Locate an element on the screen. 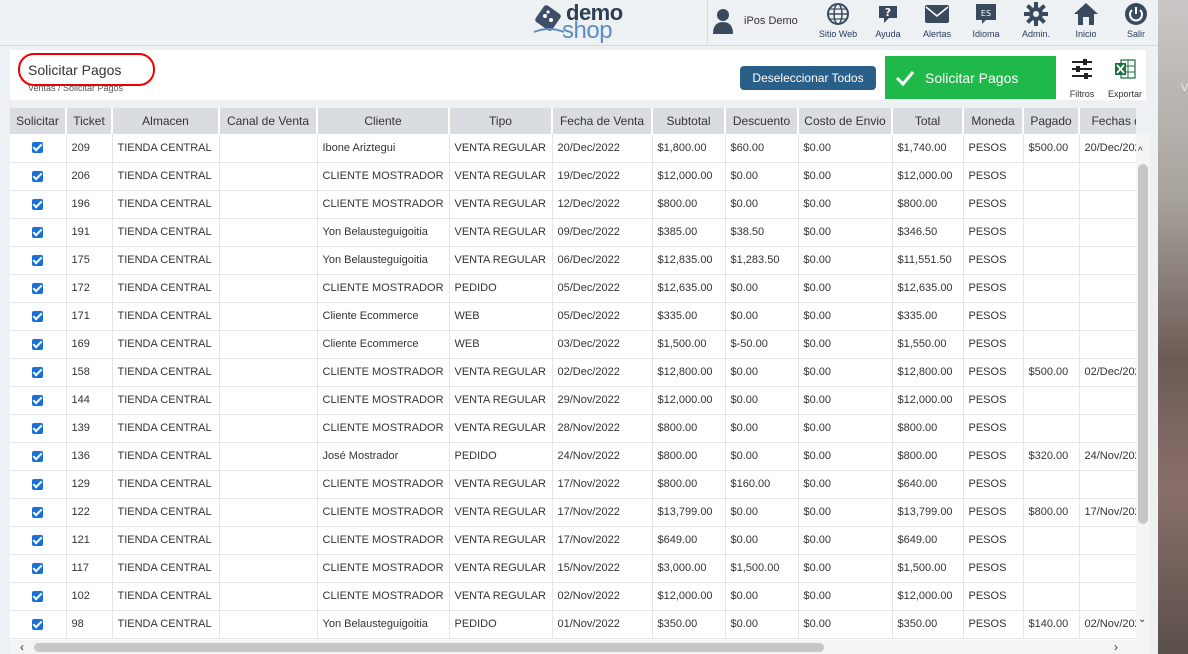 The width and height of the screenshot is (1188, 654). scroll-down-icon: ⌄ is located at coordinates (1142, 619).